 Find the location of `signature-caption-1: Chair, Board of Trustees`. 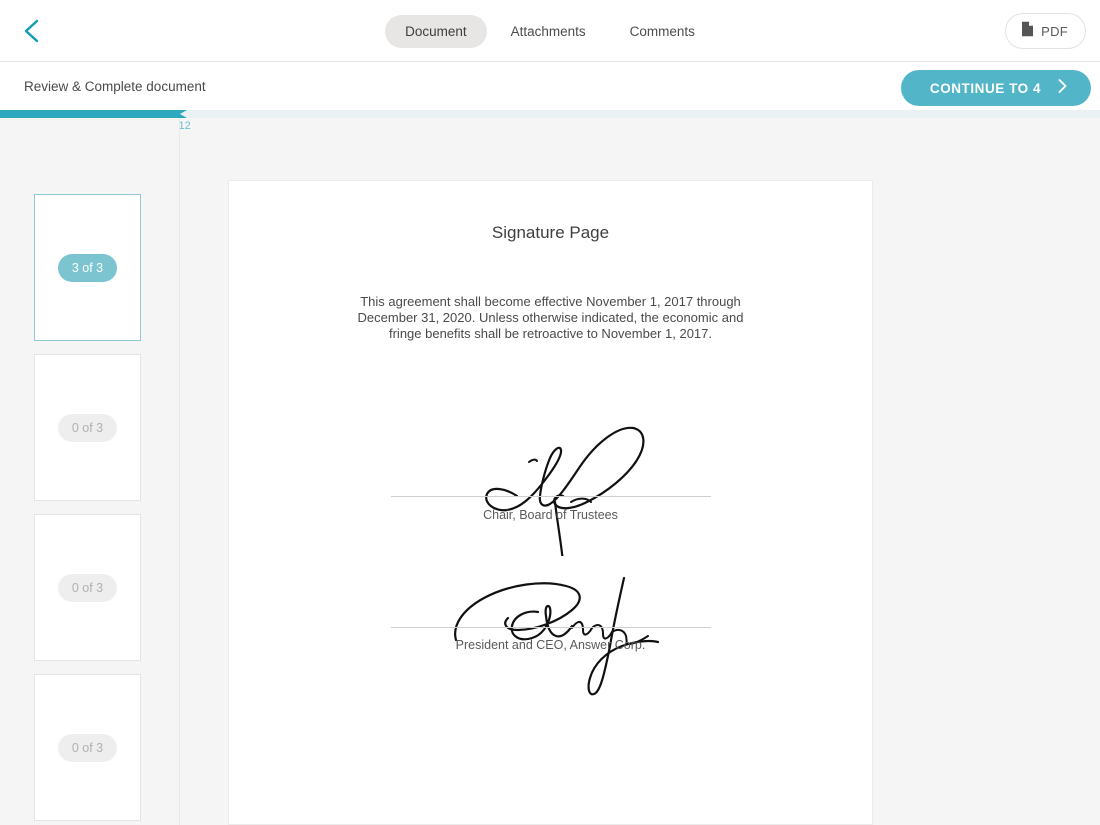

signature-caption-1: Chair, Board of Trustees is located at coordinates (550, 515).